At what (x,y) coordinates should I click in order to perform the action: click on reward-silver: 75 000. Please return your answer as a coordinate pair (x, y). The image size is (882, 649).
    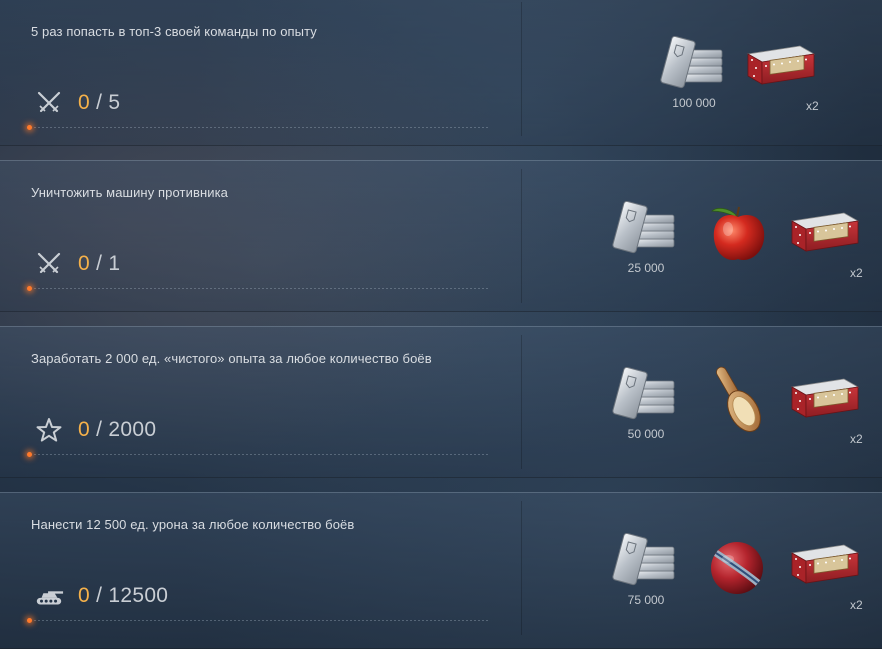
    Looking at the image, I should click on (646, 570).